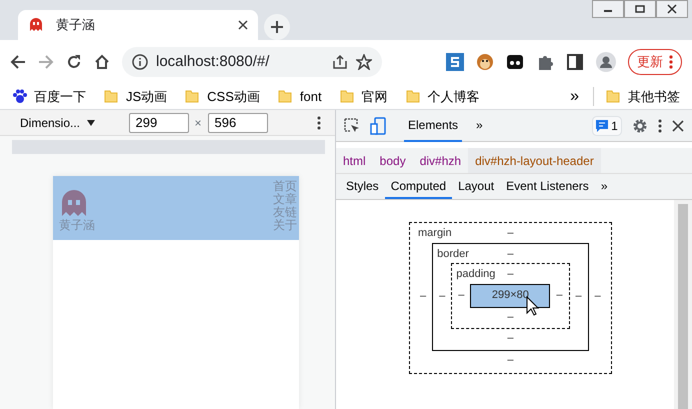 Image resolution: width=692 pixels, height=409 pixels. What do you see at coordinates (545, 62) in the screenshot?
I see `puzzle-icon` at bounding box center [545, 62].